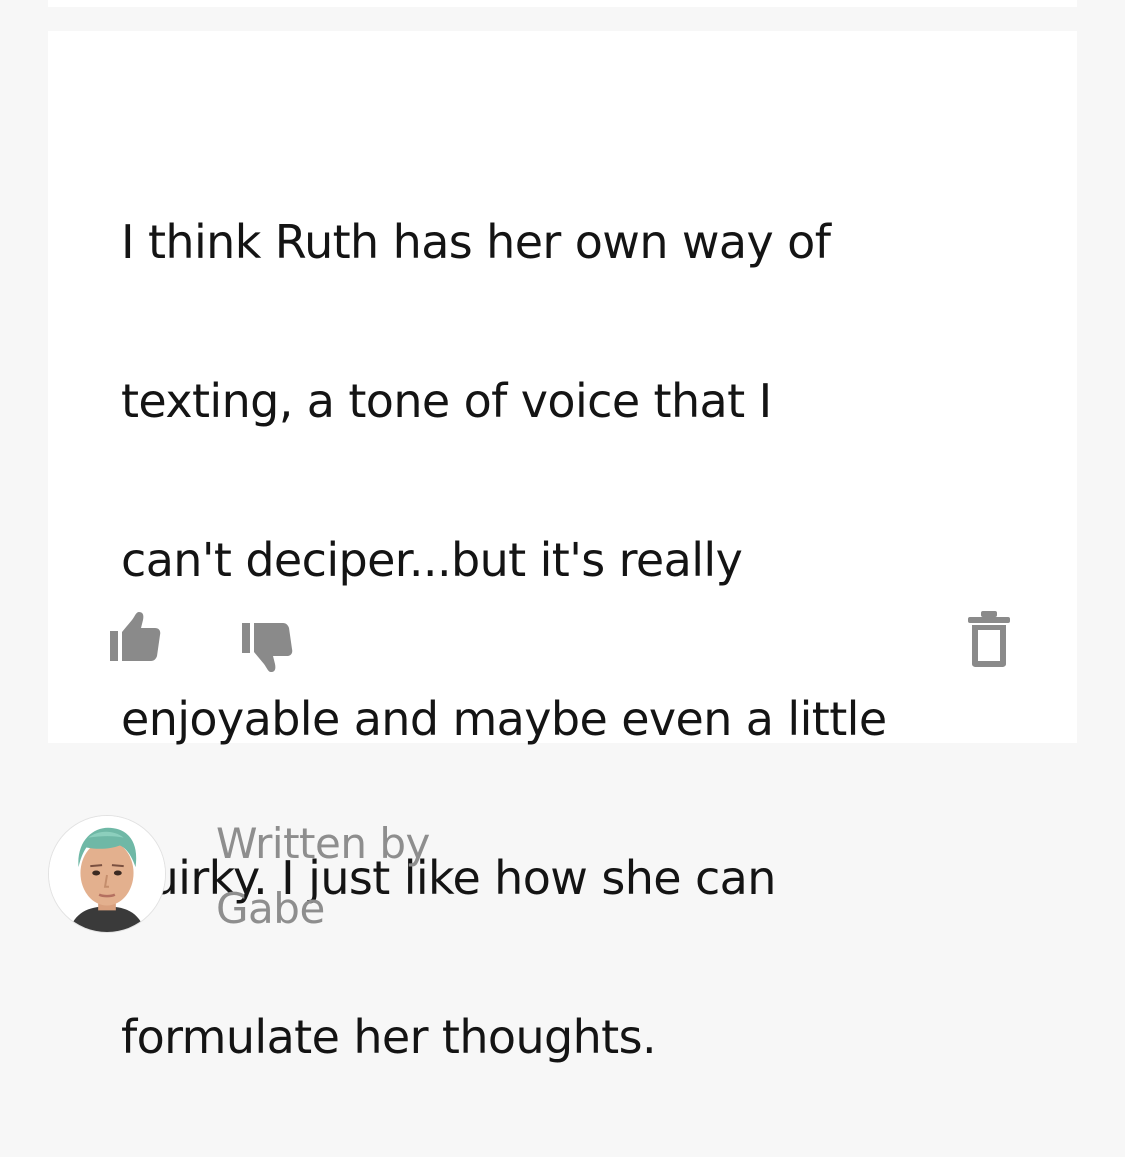 Image resolution: width=1125 pixels, height=1157 pixels. I want to click on dislike-button, so click(267, 647).